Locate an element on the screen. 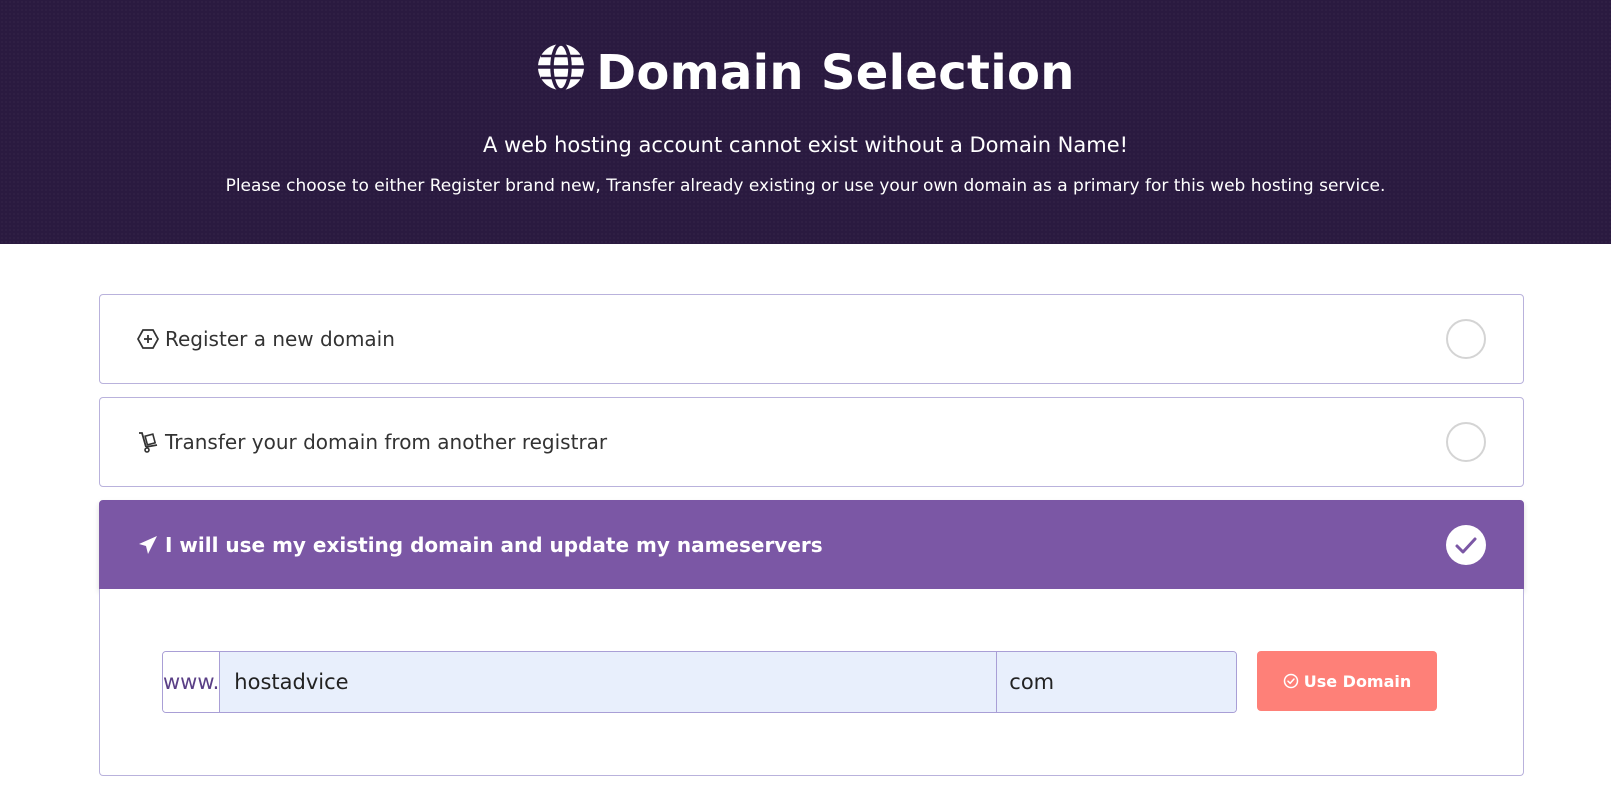 The width and height of the screenshot is (1611, 800). www-prefix: www. is located at coordinates (192, 682).